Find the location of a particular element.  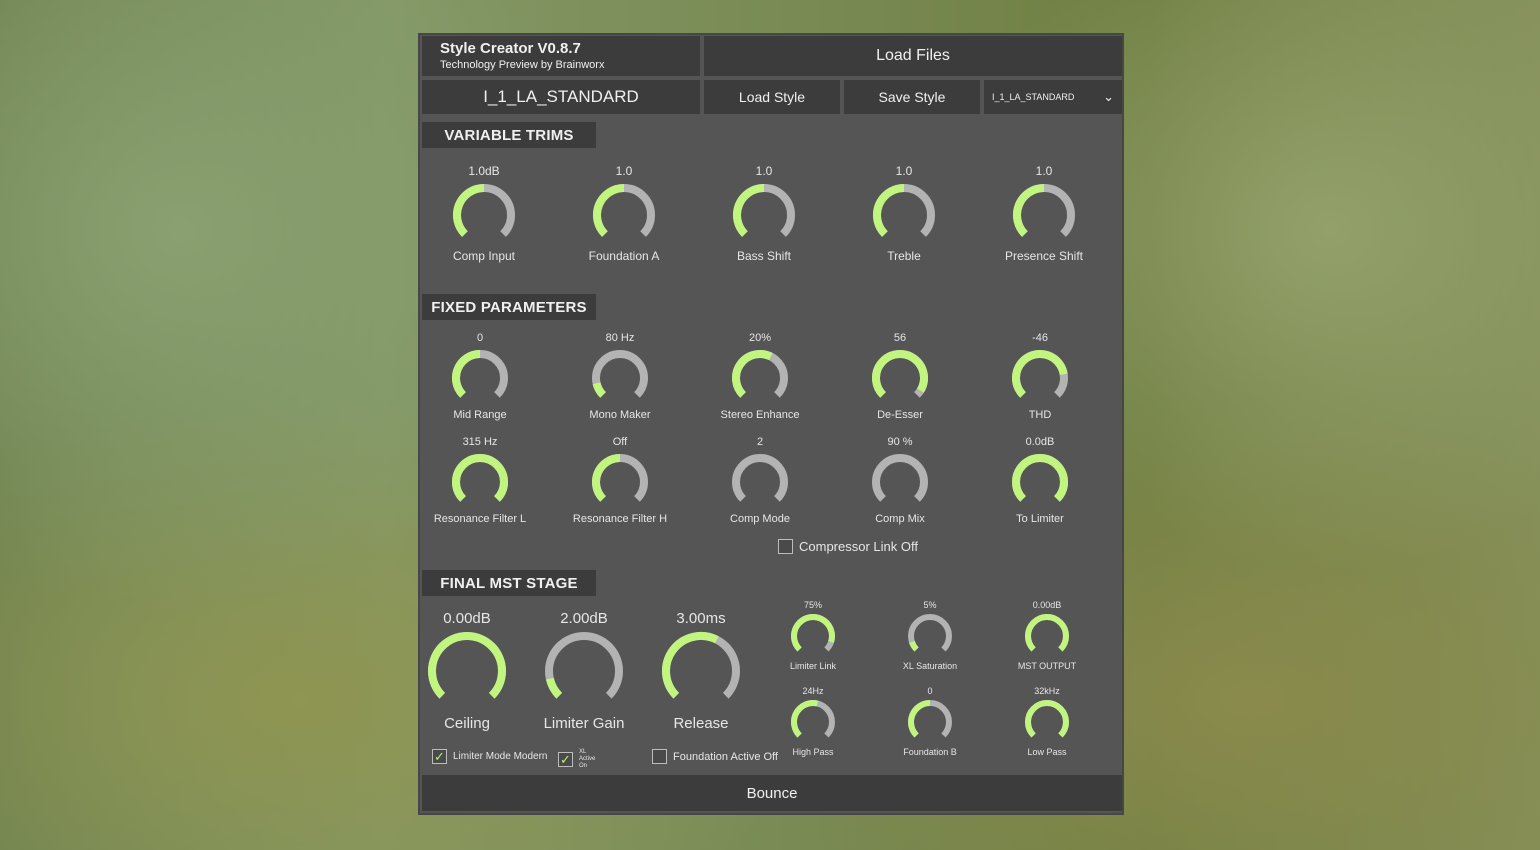

foundation-active-checkbox: Foundation Active Off is located at coordinates (715, 756).